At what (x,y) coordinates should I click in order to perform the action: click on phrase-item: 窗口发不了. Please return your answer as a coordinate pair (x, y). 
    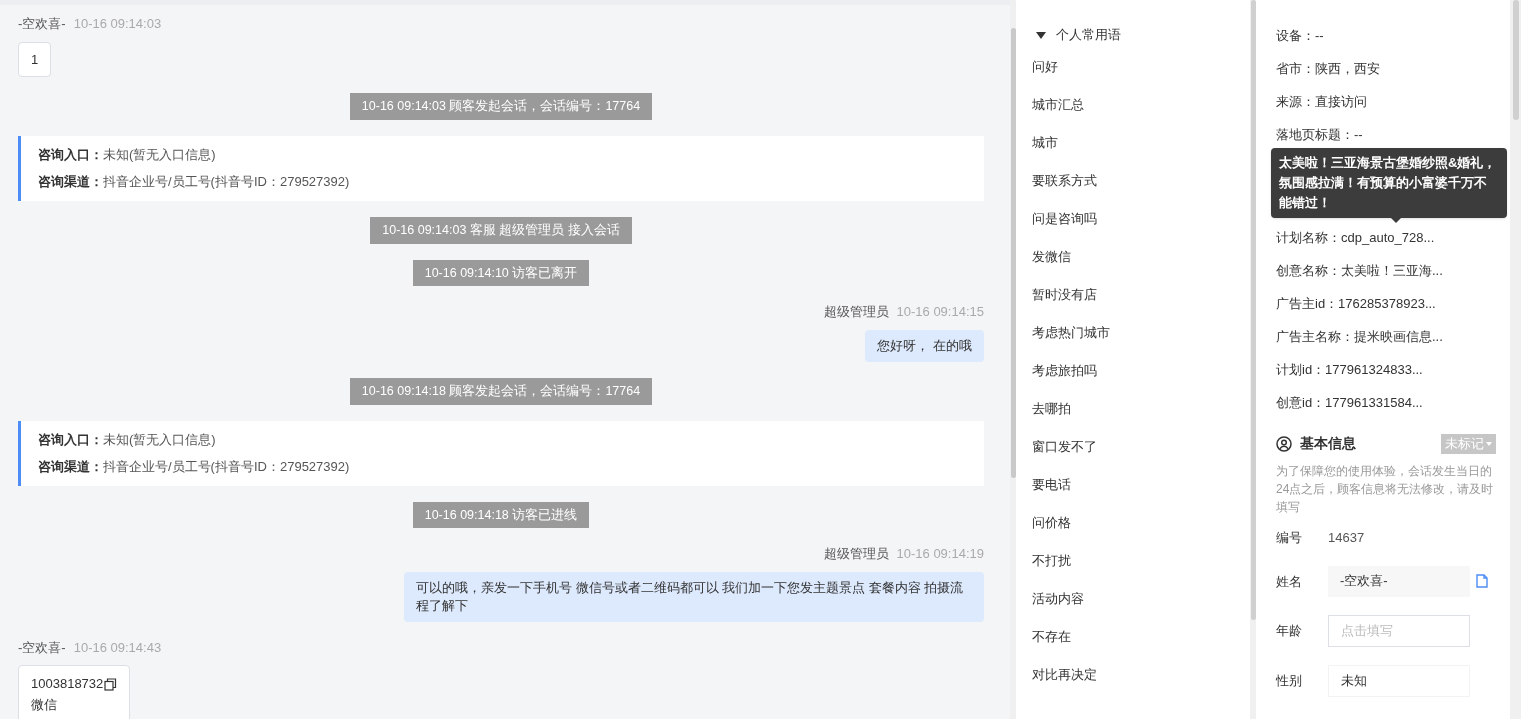
    Looking at the image, I should click on (1141, 447).